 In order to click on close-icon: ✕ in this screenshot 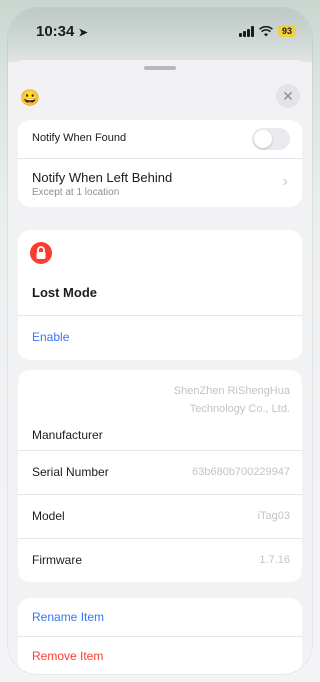, I will do `click(288, 96)`.